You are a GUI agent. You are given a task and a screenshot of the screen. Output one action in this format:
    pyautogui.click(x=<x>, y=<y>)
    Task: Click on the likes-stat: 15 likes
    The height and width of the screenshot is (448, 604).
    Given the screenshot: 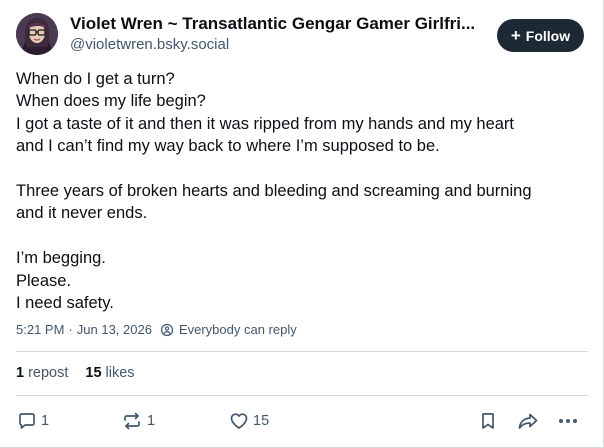 What is the action you would take?
    pyautogui.click(x=109, y=373)
    